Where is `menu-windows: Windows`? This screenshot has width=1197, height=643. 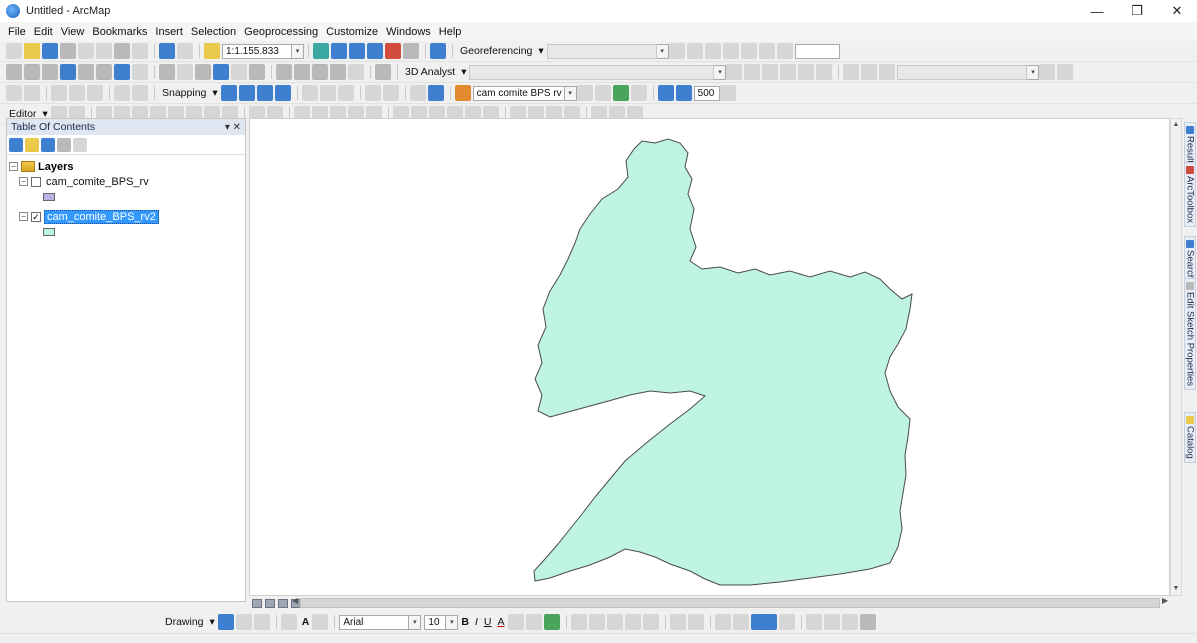 menu-windows: Windows is located at coordinates (408, 32).